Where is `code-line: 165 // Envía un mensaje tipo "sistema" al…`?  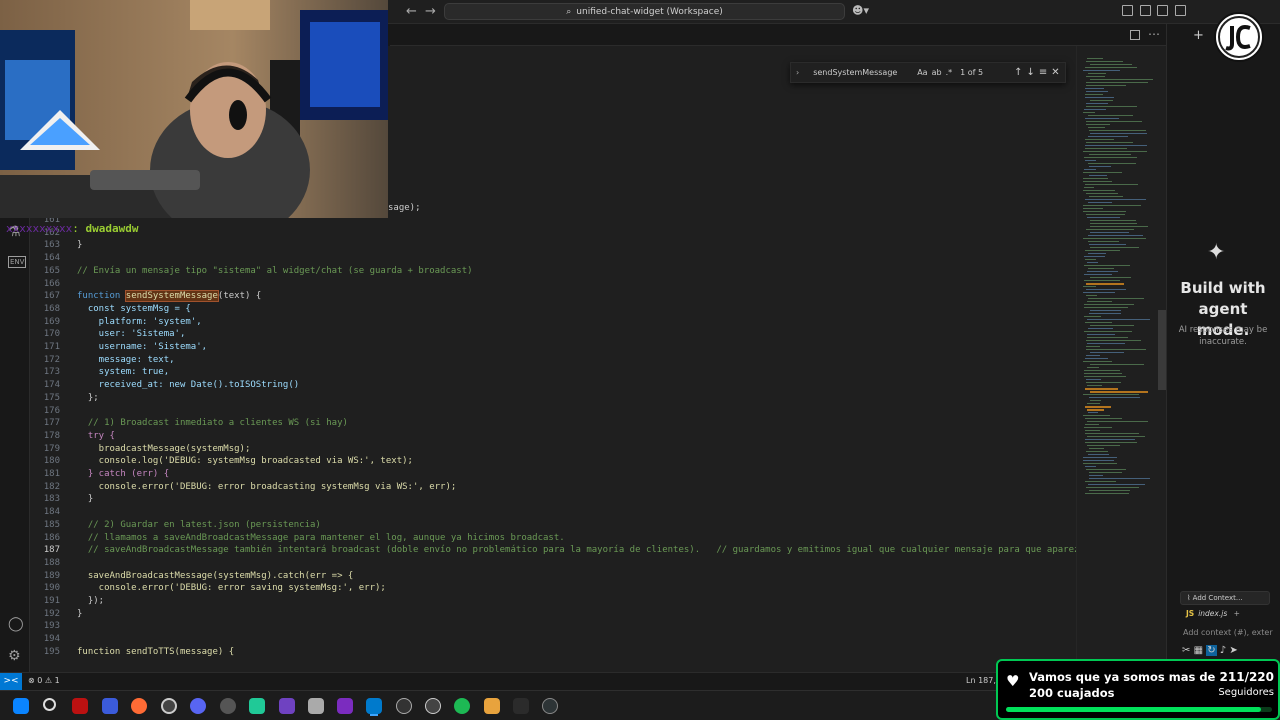 code-line: 165 // Envía un mensaje tipo "sistema" al… is located at coordinates (553, 271).